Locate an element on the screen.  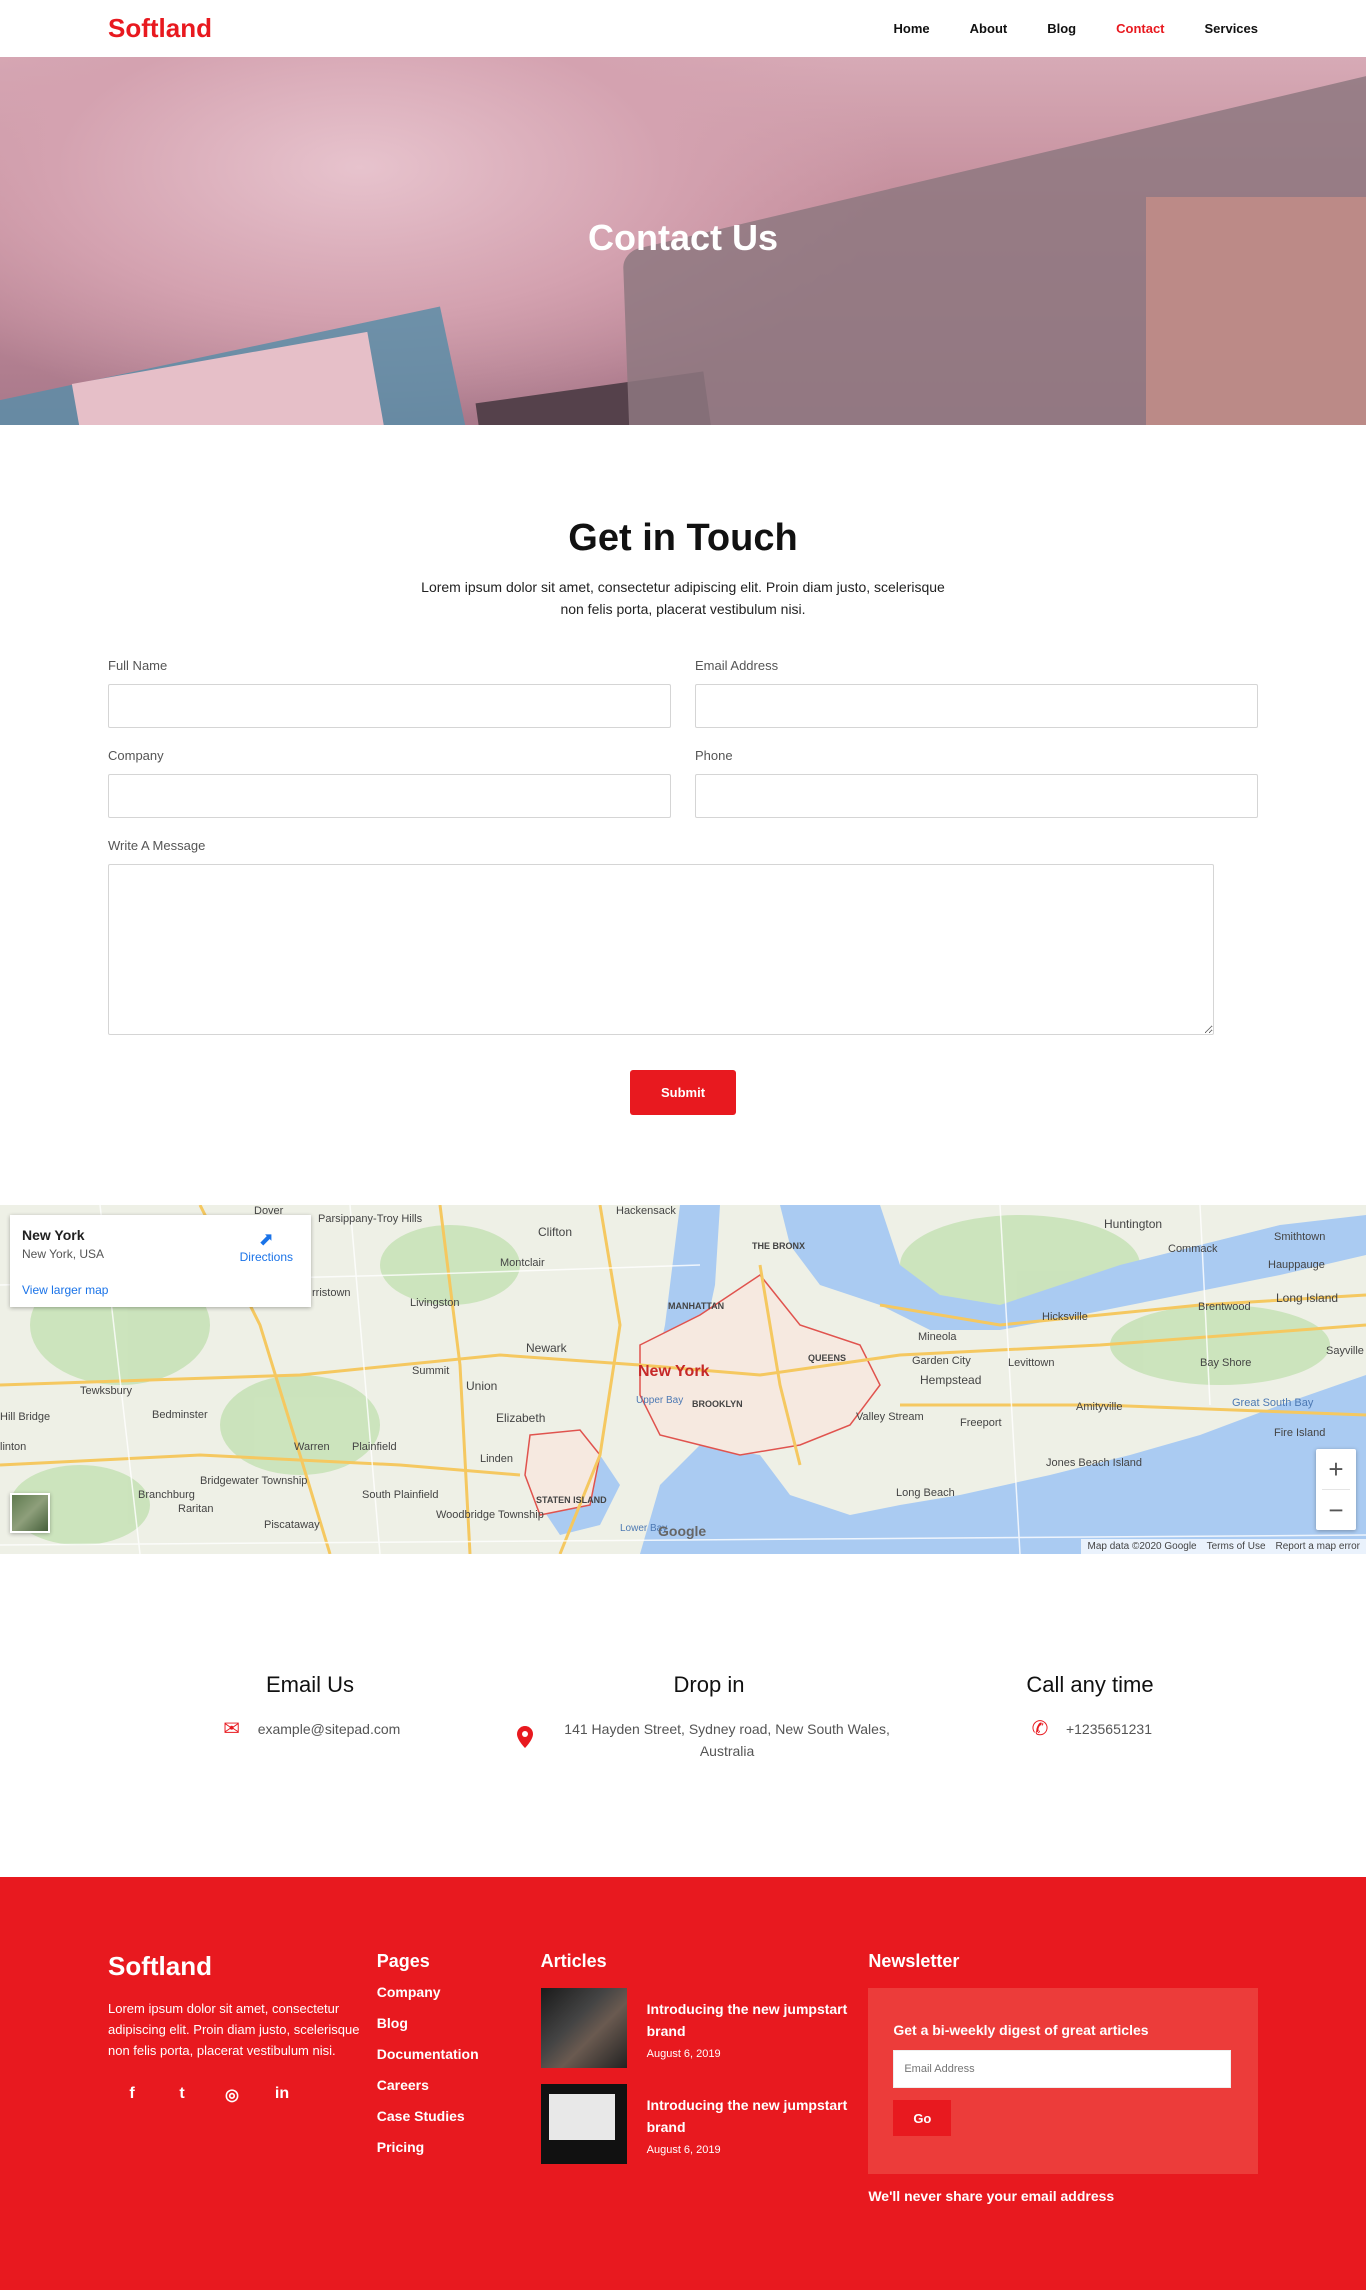
contact-title: Get in Touch is located at coordinates (683, 538).